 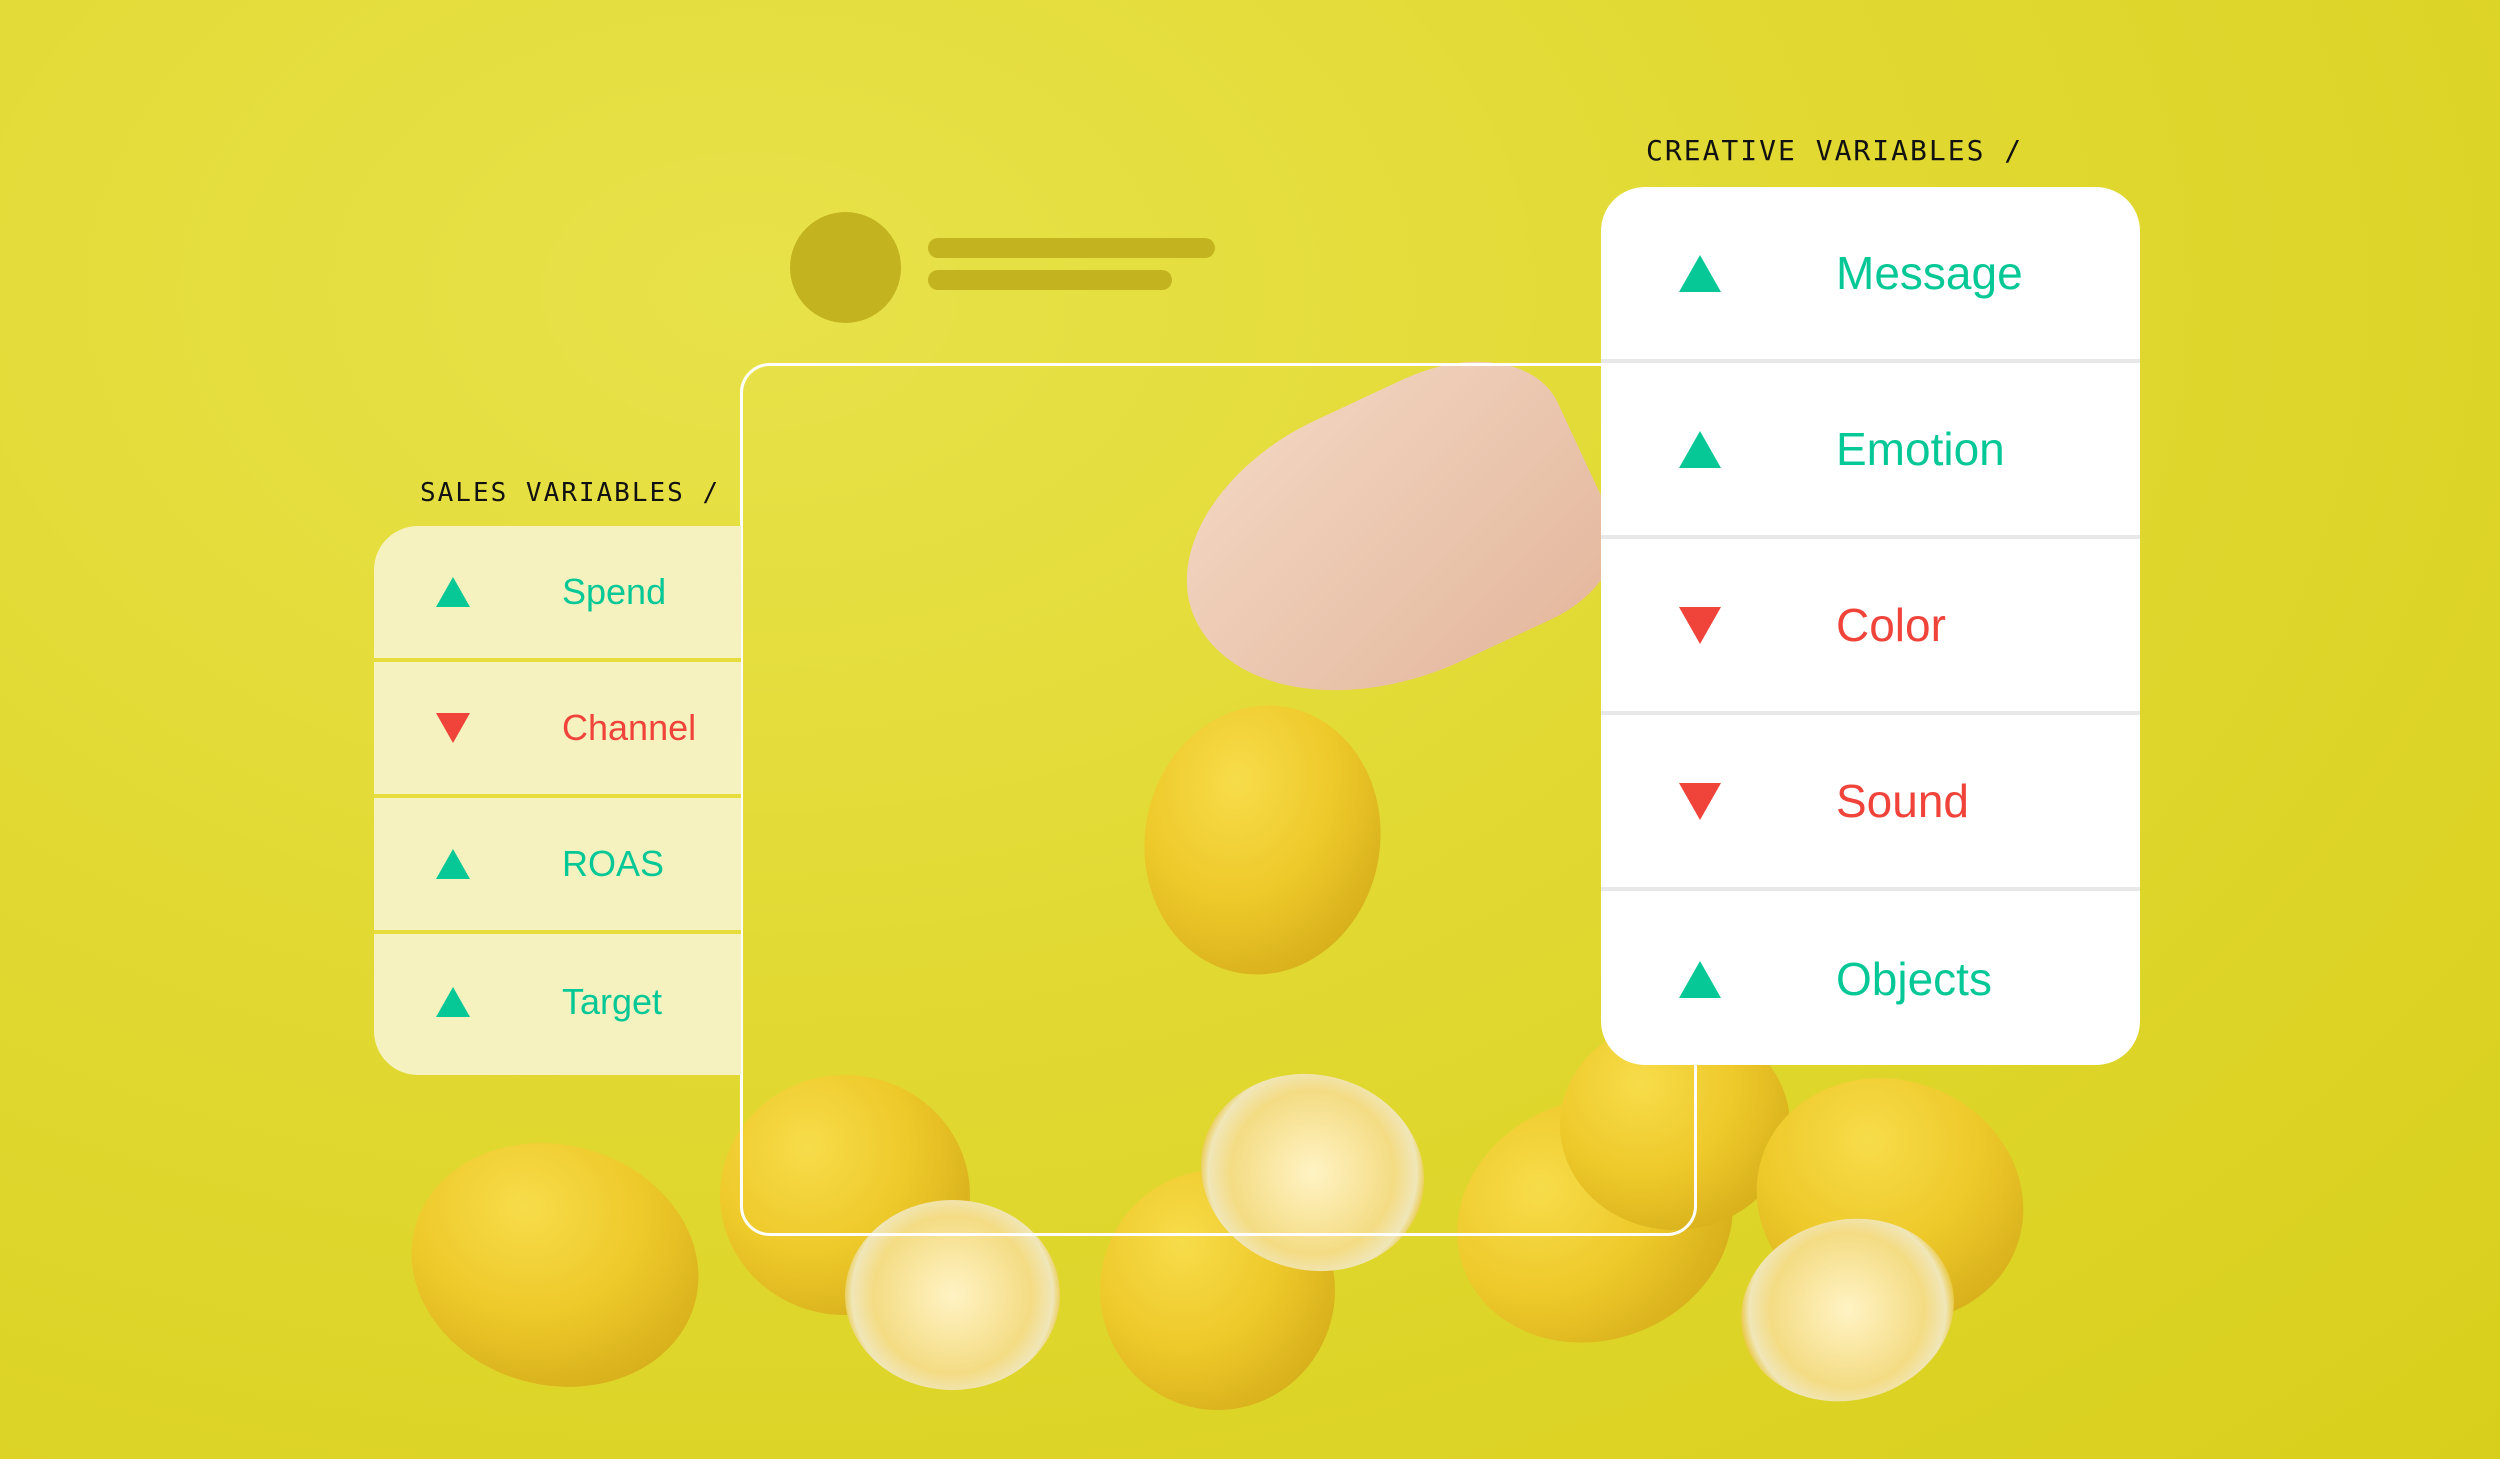 I want to click on creative-variables-card: Message Emotion Color Sound Objects, so click(x=1870, y=626).